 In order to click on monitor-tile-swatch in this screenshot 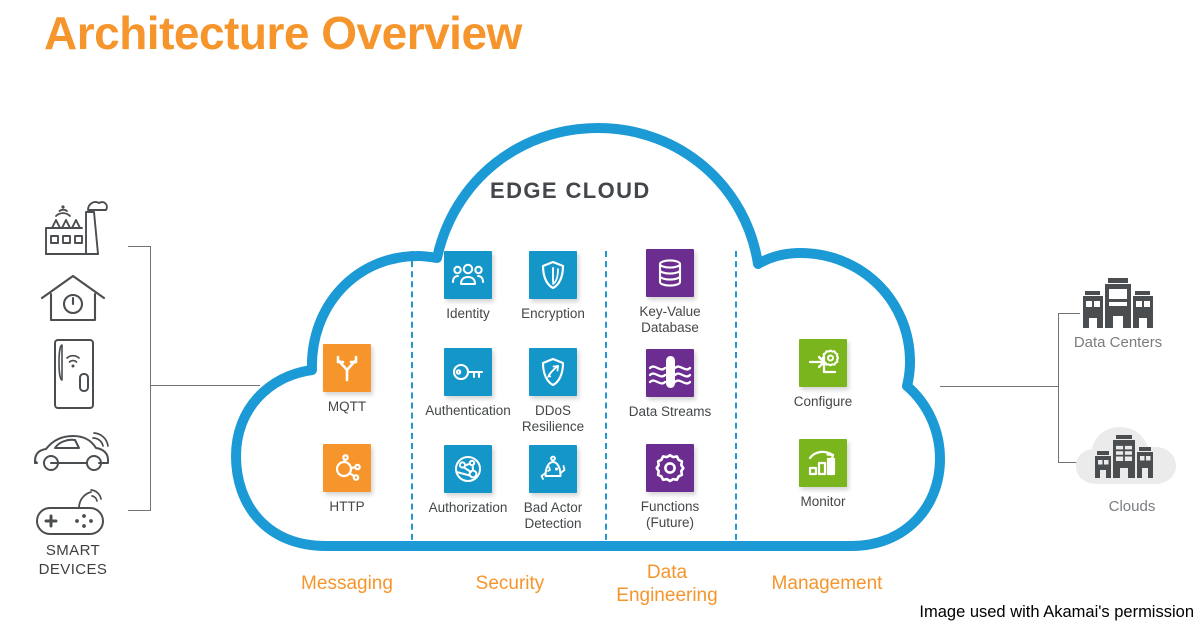, I will do `click(823, 463)`.